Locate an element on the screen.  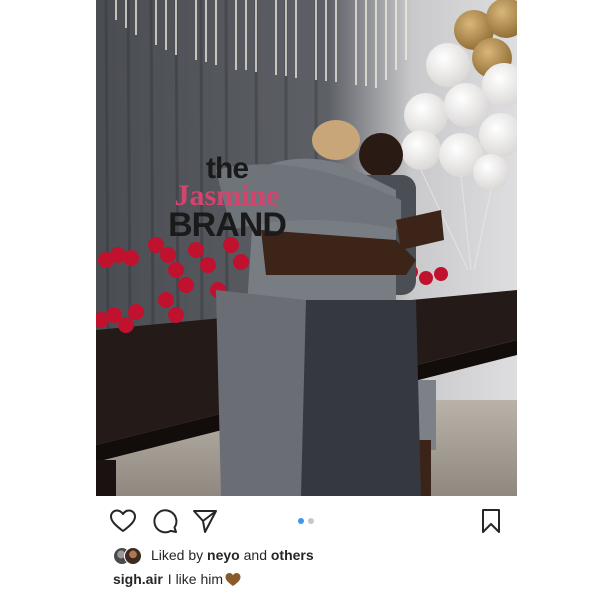
heart-outline-icon is located at coordinates (123, 521).